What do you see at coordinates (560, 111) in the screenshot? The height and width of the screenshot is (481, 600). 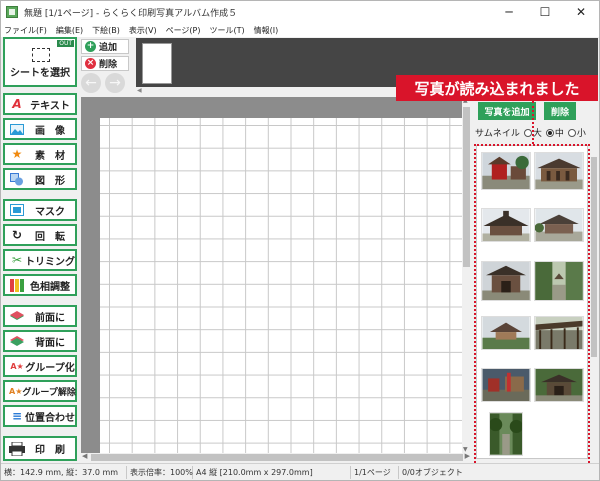 I see `delete-photo-button: 削除` at bounding box center [560, 111].